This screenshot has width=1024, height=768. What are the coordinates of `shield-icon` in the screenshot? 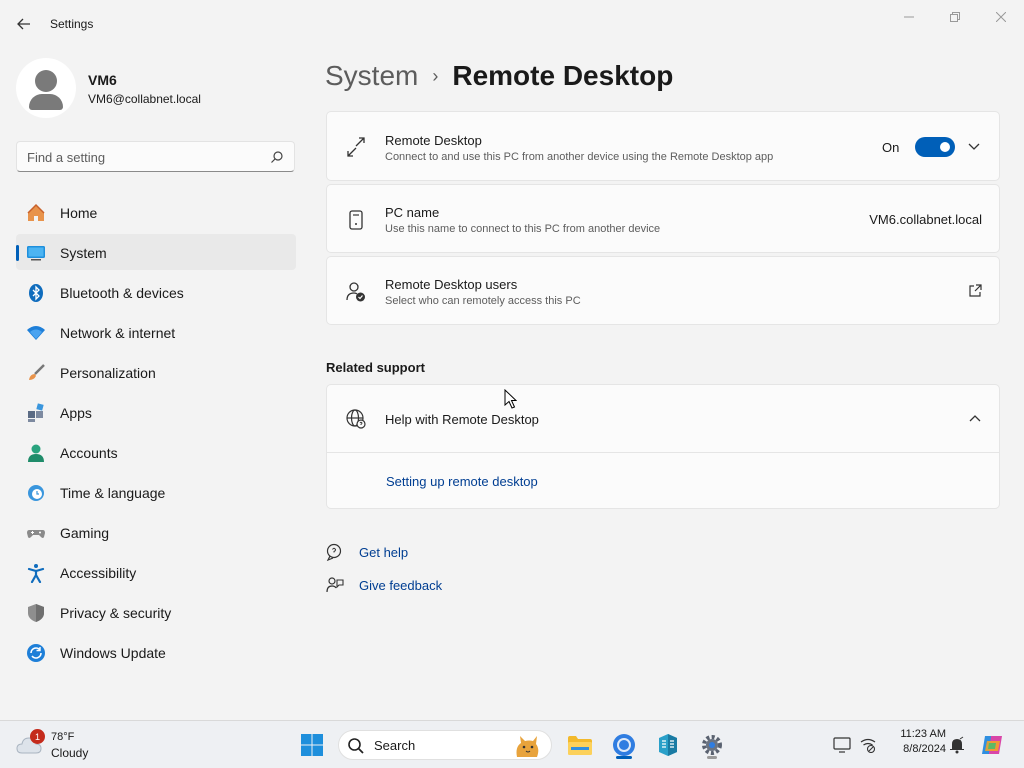 It's located at (36, 613).